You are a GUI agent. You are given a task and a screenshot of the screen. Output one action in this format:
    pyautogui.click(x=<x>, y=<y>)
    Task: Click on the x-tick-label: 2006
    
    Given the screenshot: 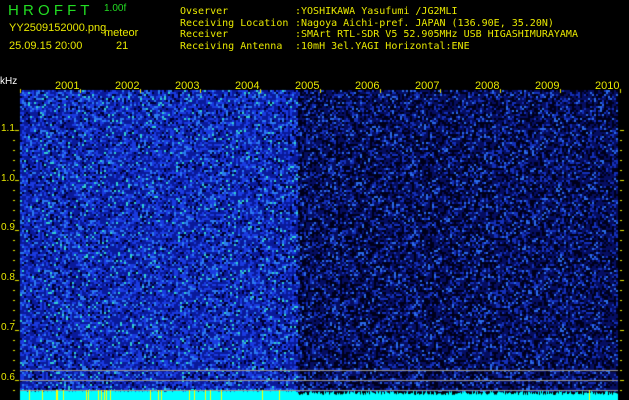 What is the action you would take?
    pyautogui.click(x=367, y=86)
    